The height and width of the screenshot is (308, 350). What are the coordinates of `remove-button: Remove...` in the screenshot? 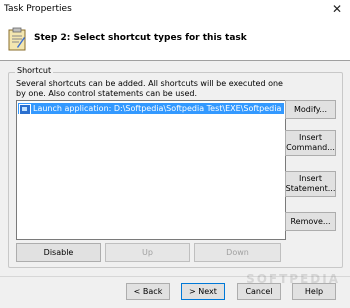 It's located at (310, 221).